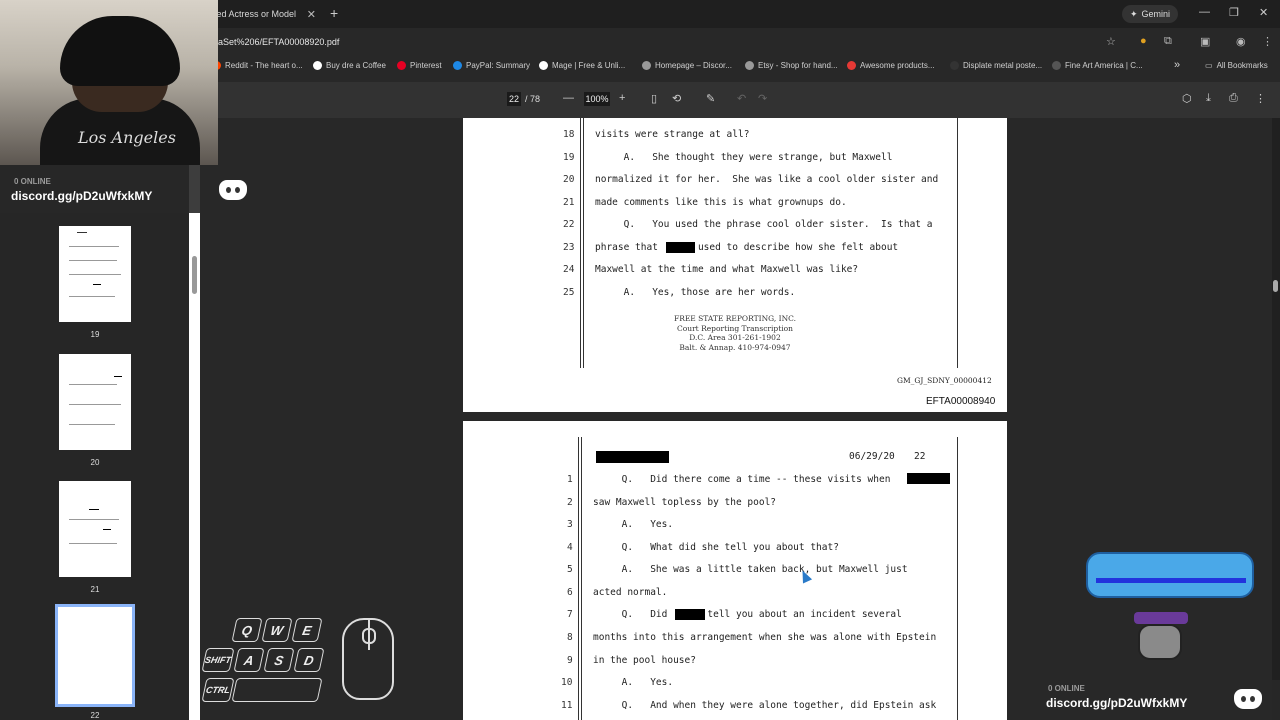 This screenshot has width=1280, height=720. I want to click on raccoon-mascot, so click(1170, 610).